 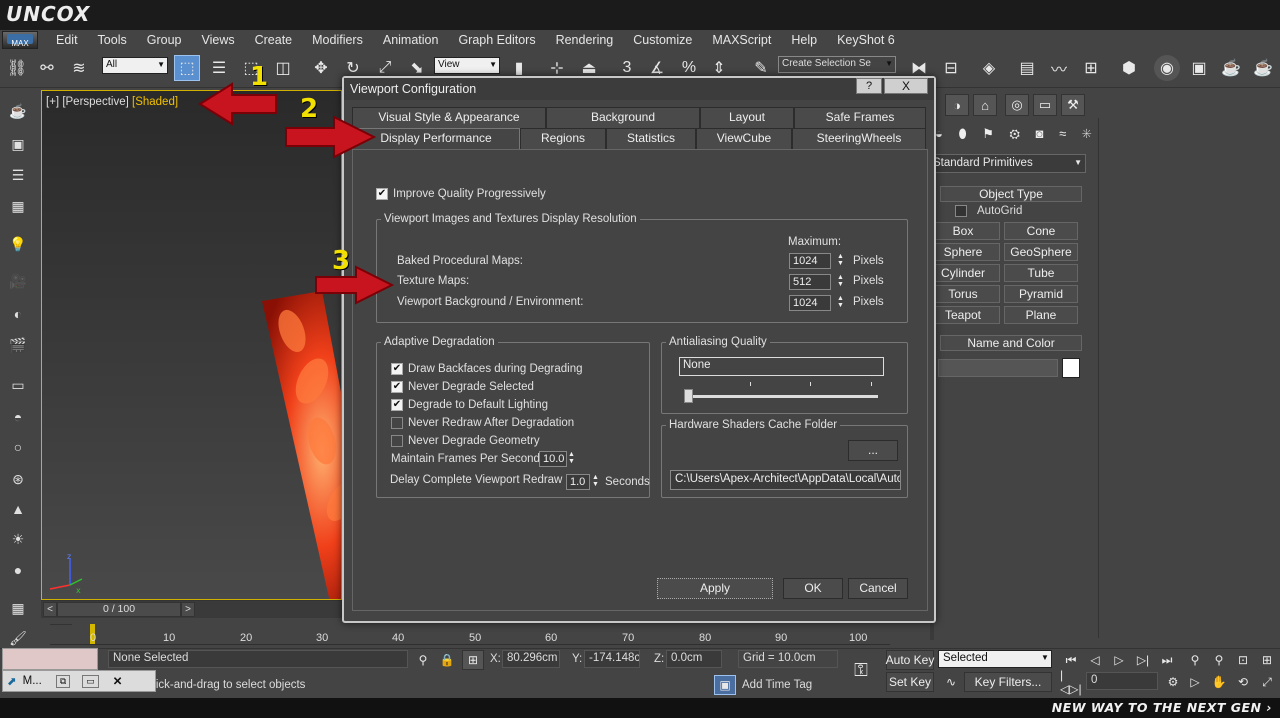 What do you see at coordinates (810, 261) in the screenshot?
I see `baked-procedural-maps-input: 1024` at bounding box center [810, 261].